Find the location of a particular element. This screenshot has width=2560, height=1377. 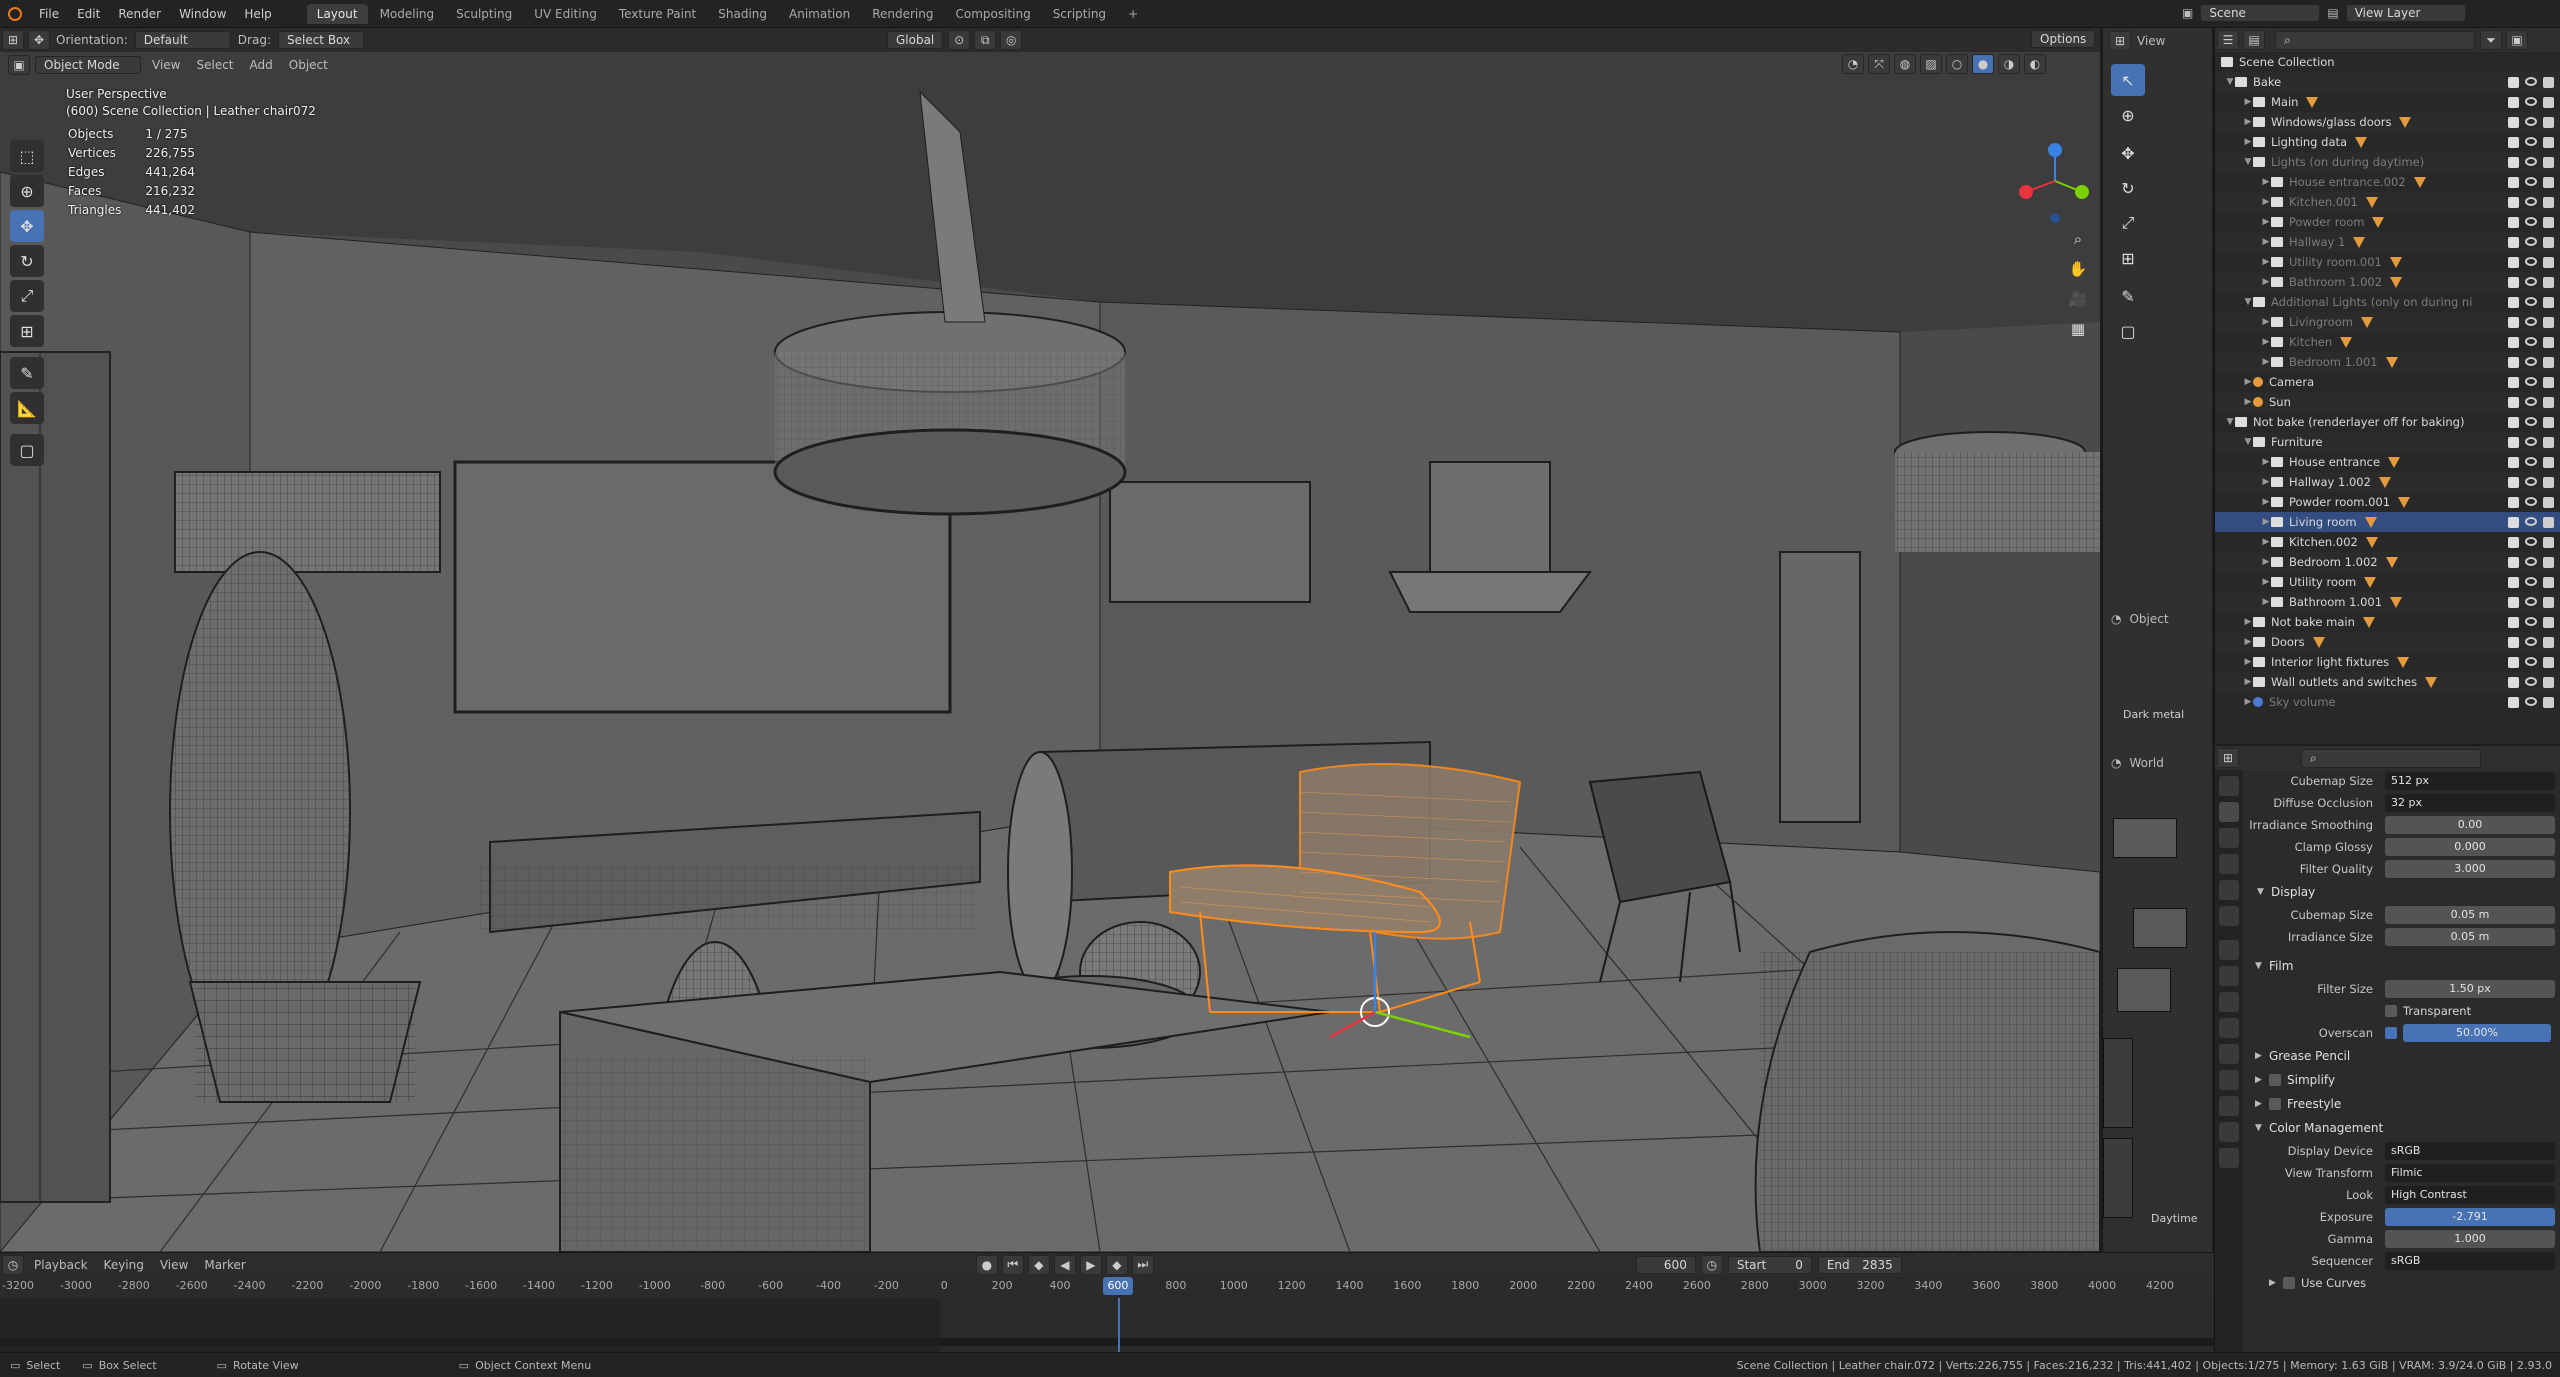

section-checkbox is located at coordinates (2275, 1104).